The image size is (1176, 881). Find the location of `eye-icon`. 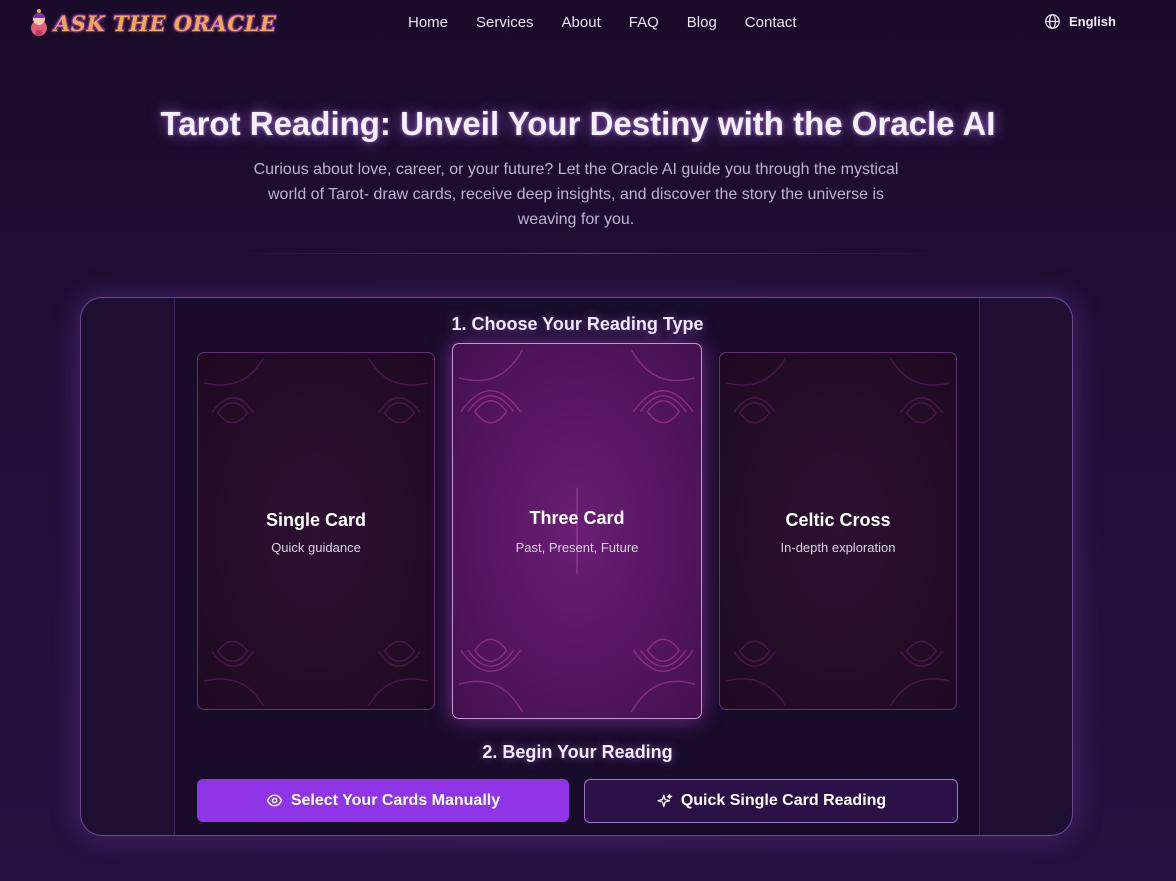

eye-icon is located at coordinates (274, 800).